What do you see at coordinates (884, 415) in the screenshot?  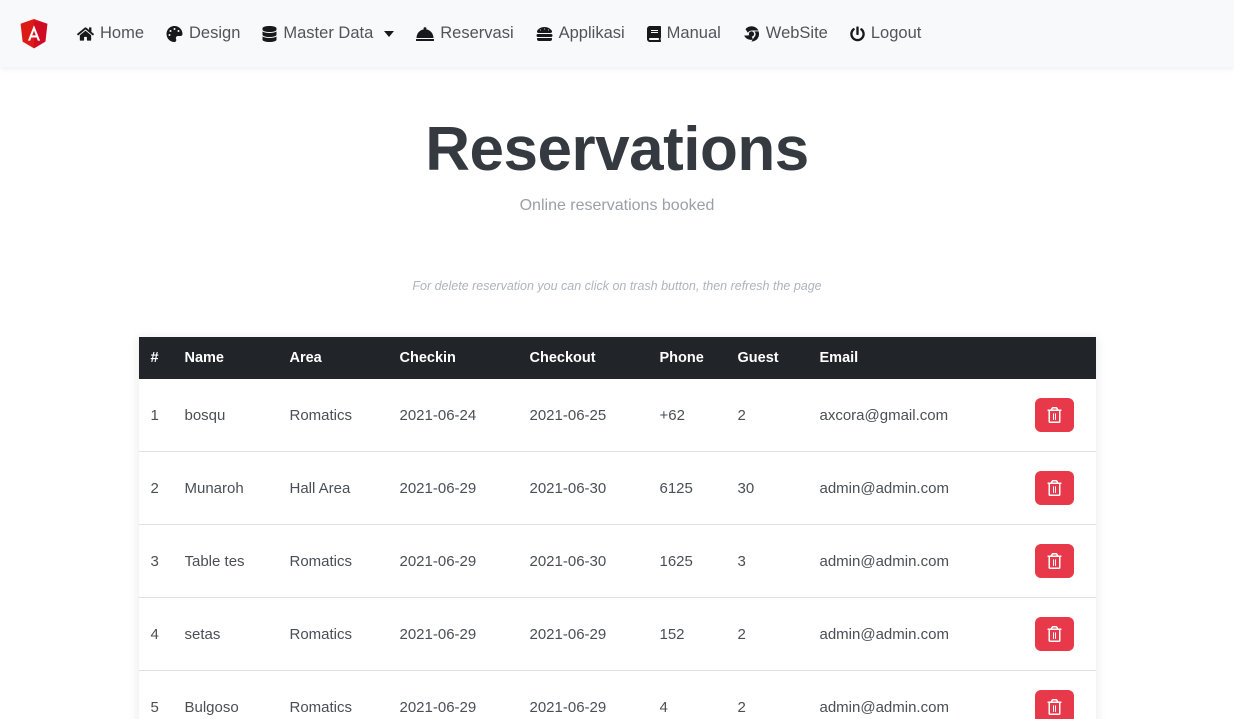 I see `cell-email: axcora@gmail.com` at bounding box center [884, 415].